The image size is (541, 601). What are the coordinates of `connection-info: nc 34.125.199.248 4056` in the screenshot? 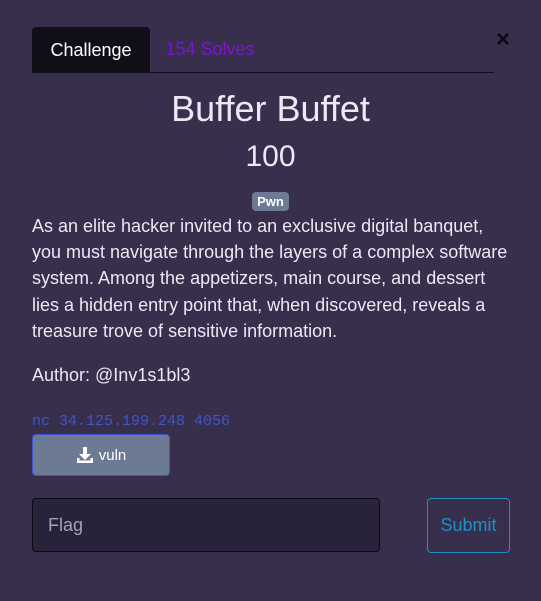 It's located at (131, 421).